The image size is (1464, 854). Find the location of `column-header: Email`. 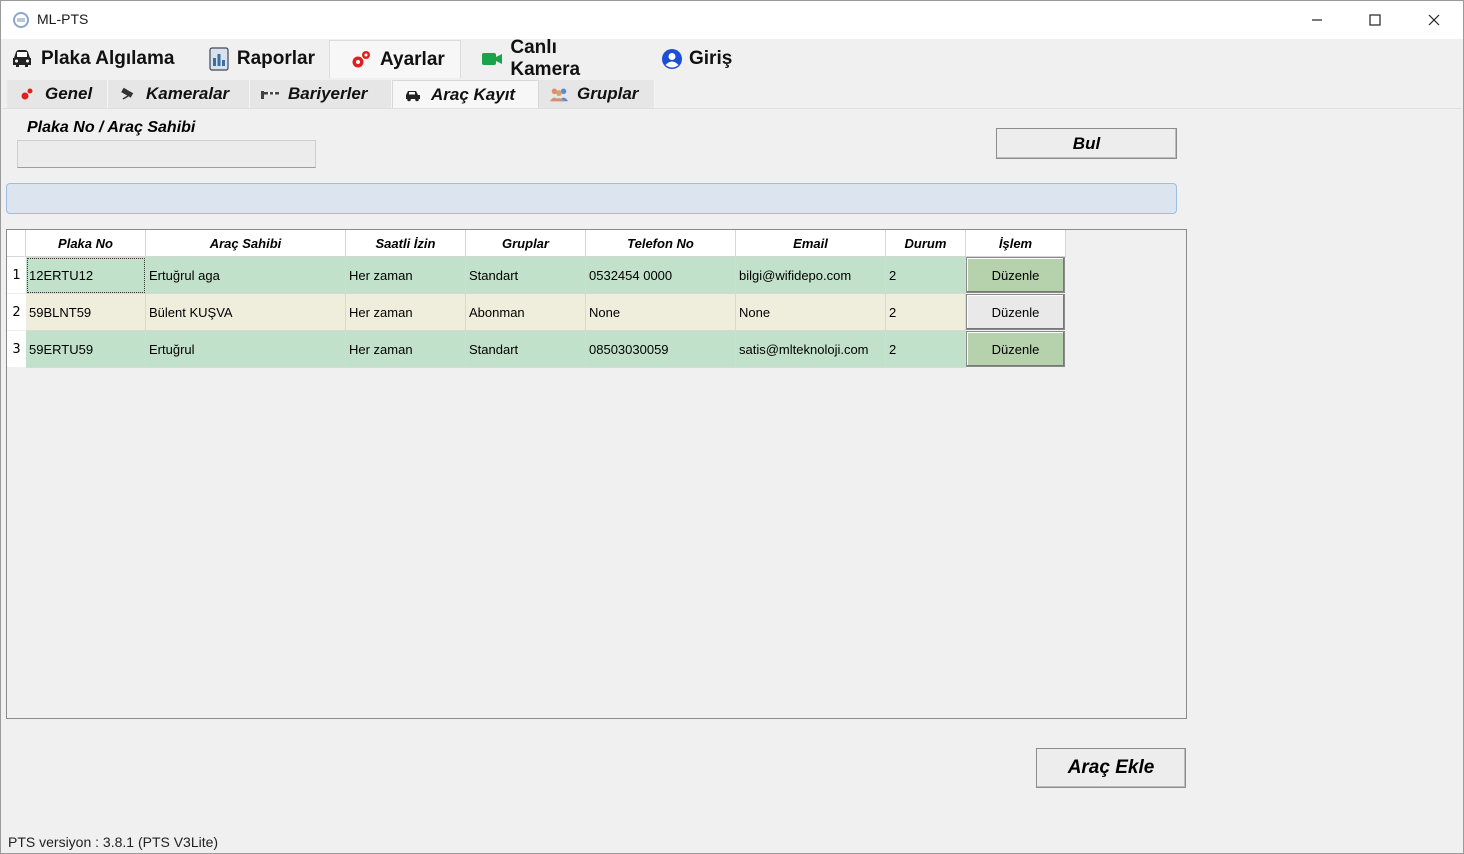

column-header: Email is located at coordinates (811, 243).